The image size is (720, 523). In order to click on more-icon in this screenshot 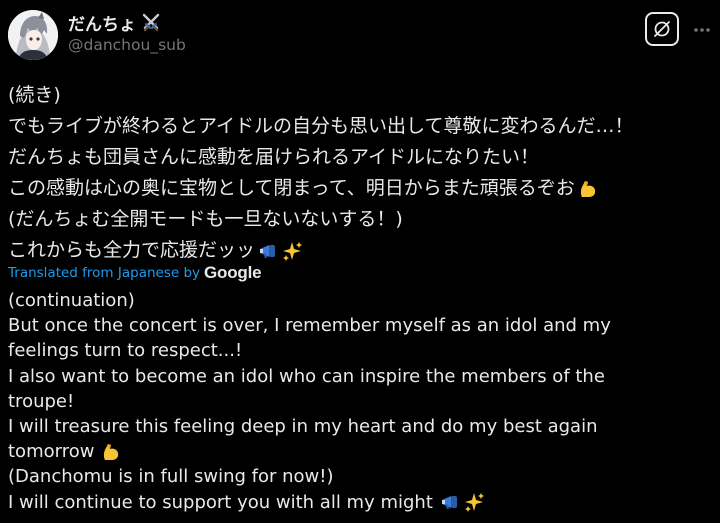, I will do `click(702, 30)`.